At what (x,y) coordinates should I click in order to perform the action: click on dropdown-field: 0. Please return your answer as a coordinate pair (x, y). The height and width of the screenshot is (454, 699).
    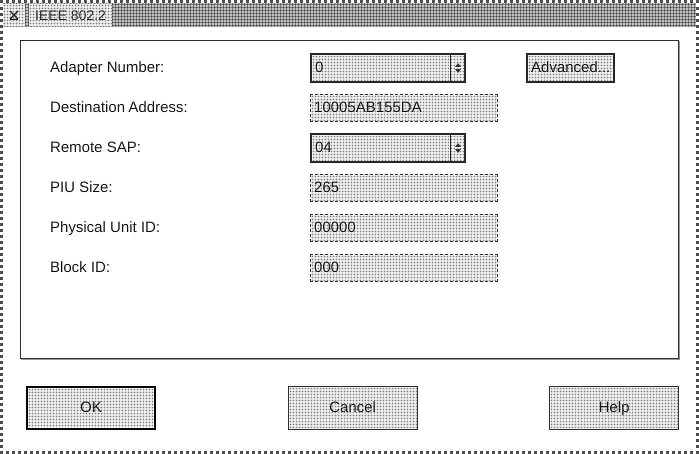
    Looking at the image, I should click on (388, 68).